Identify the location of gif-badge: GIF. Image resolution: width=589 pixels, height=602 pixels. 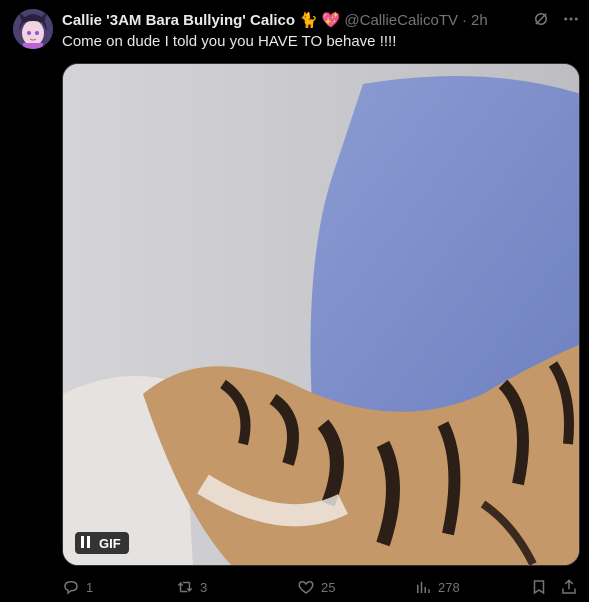
(102, 543).